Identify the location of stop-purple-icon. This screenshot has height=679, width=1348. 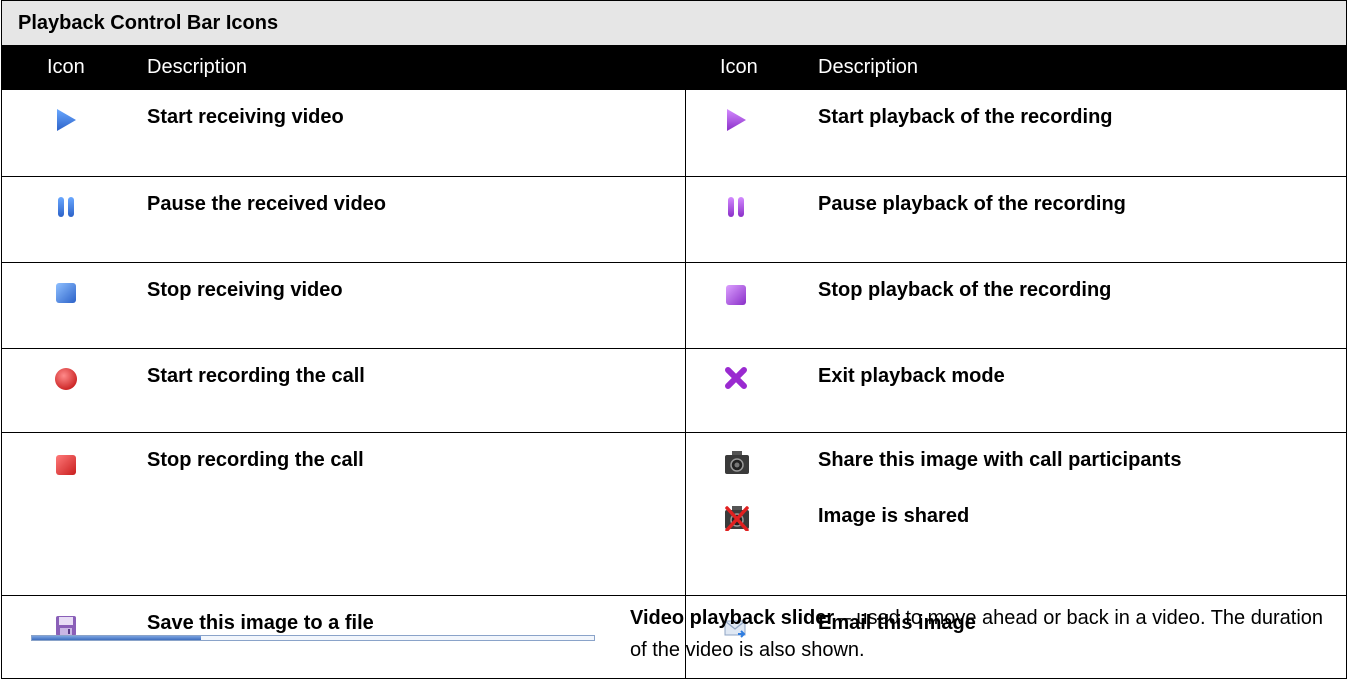
(736, 295).